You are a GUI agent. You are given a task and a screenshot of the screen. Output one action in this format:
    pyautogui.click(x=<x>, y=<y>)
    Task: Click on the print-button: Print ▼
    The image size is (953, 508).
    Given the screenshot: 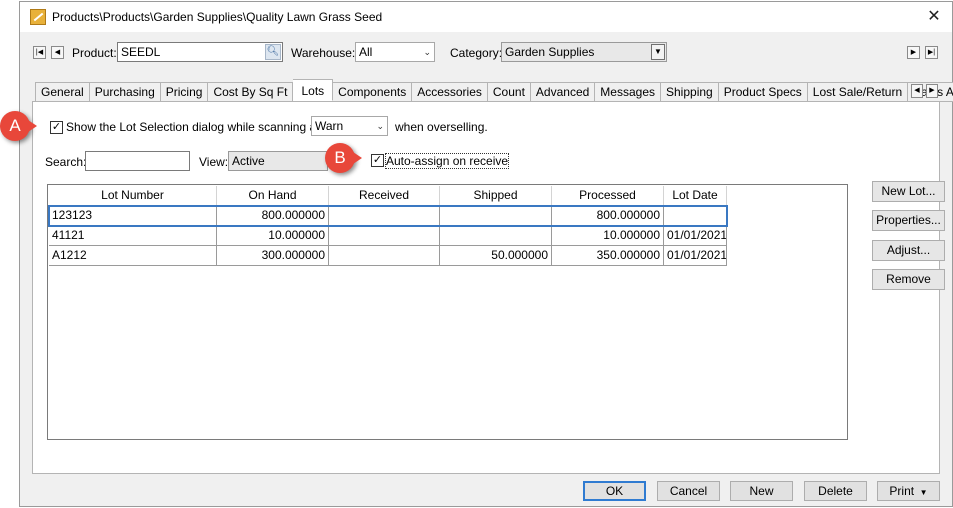 What is the action you would take?
    pyautogui.click(x=908, y=491)
    